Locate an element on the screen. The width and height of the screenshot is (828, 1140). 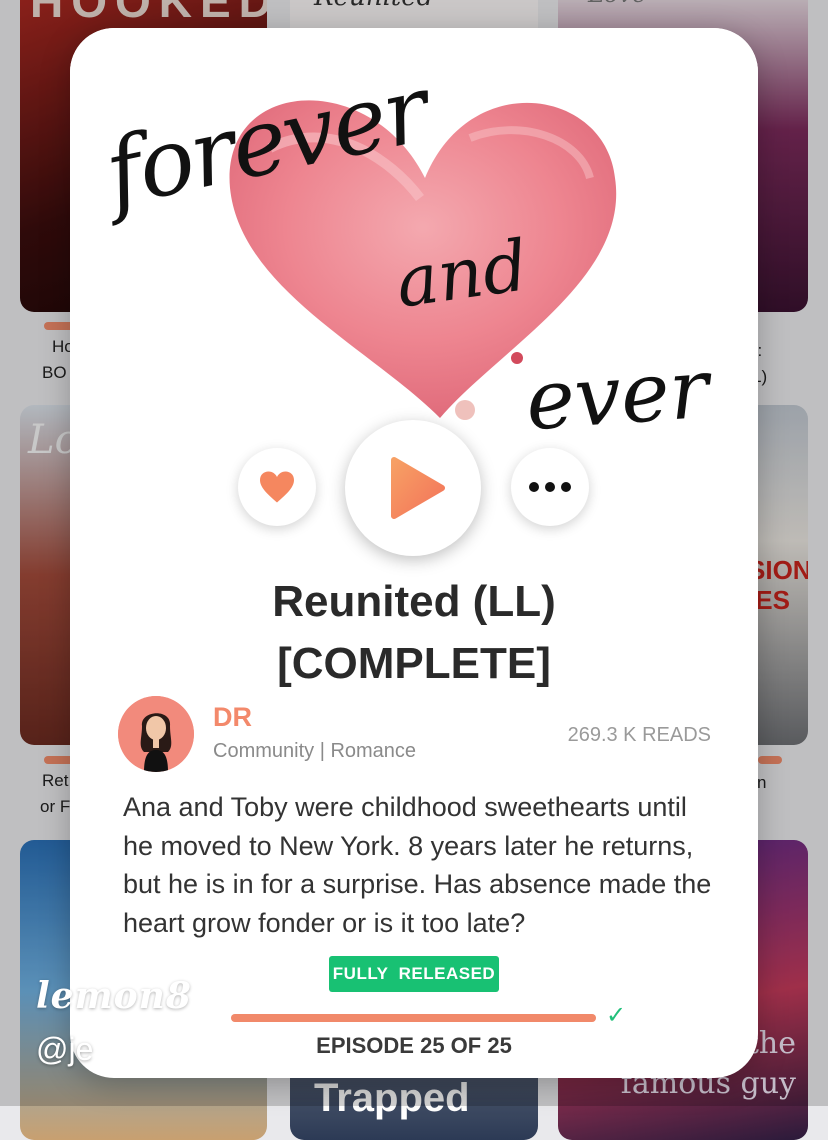
author-avatar is located at coordinates (156, 734).